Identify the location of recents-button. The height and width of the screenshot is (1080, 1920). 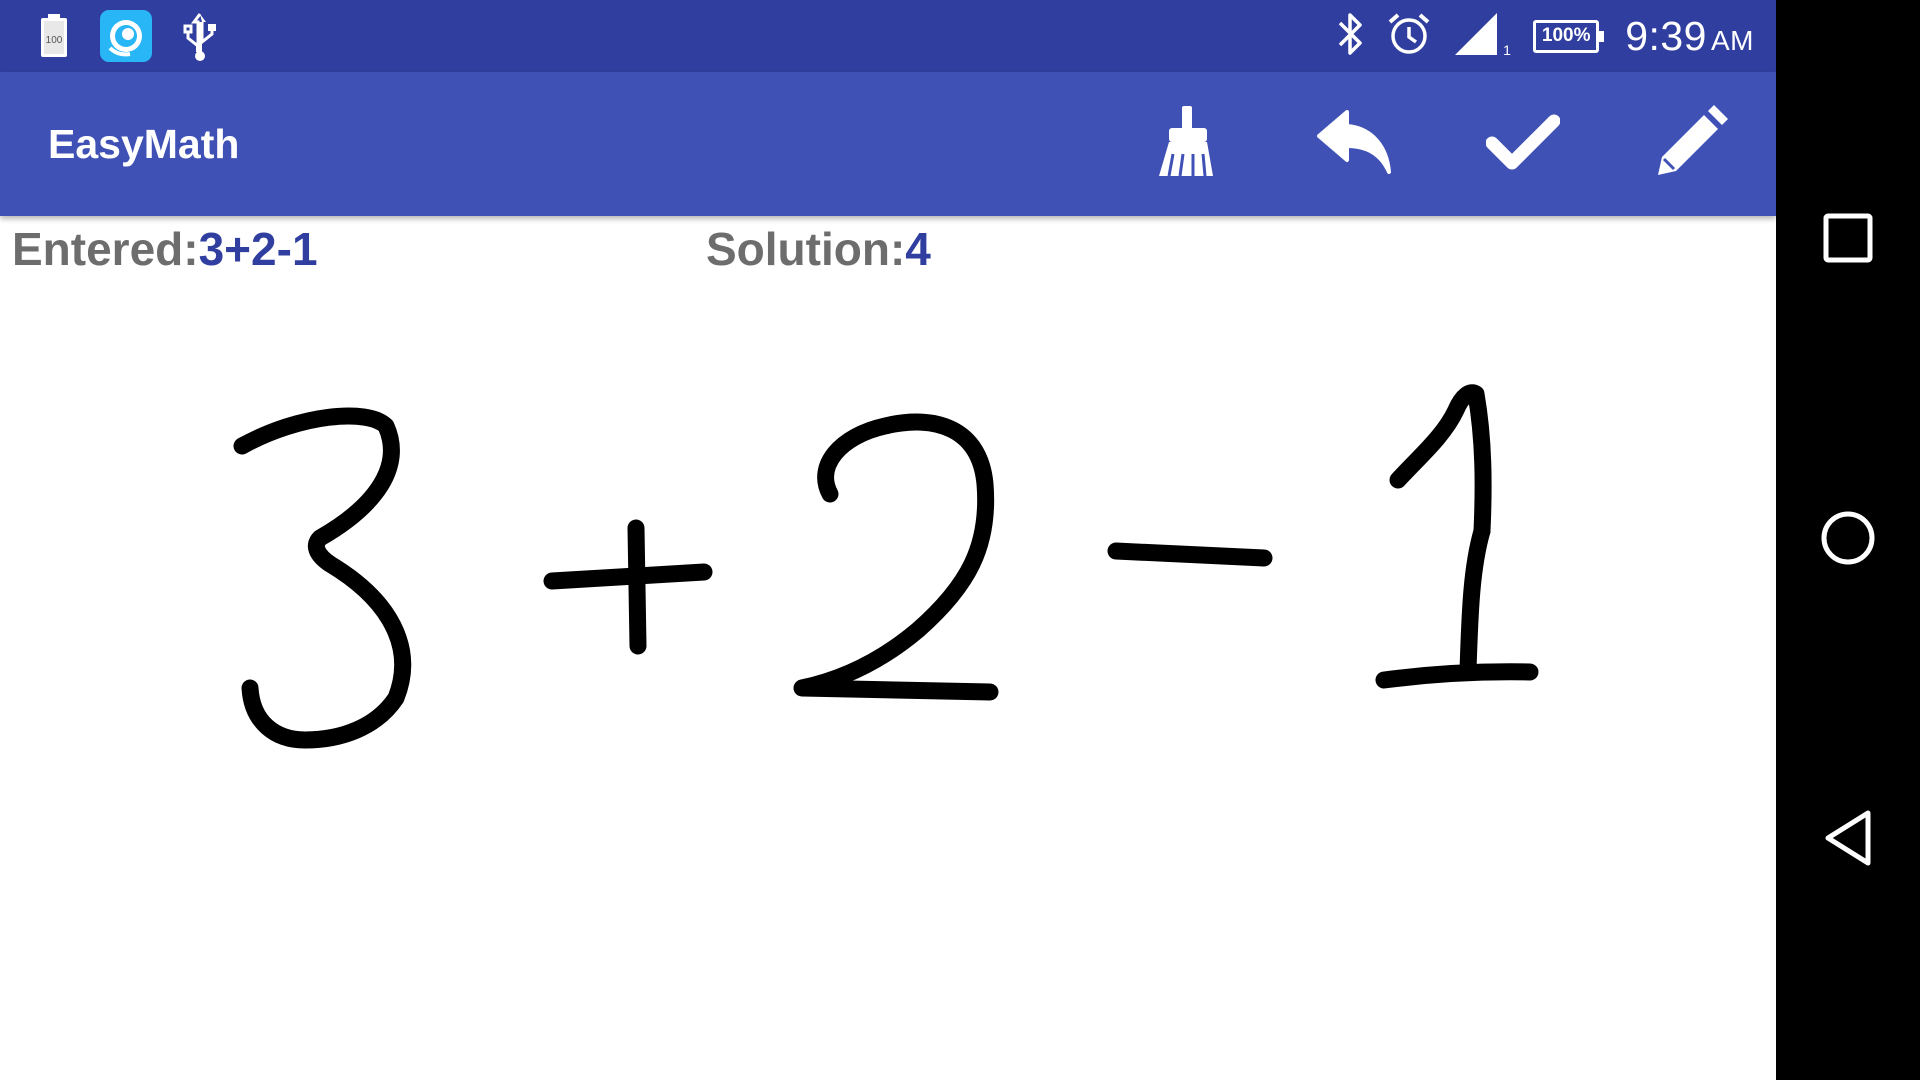
(1848, 240).